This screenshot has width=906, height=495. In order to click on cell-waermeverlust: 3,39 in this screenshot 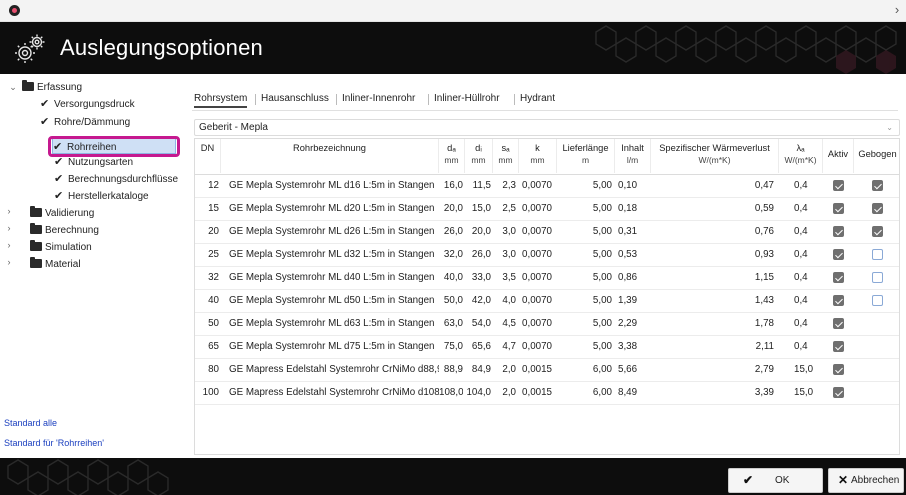, I will do `click(764, 392)`.